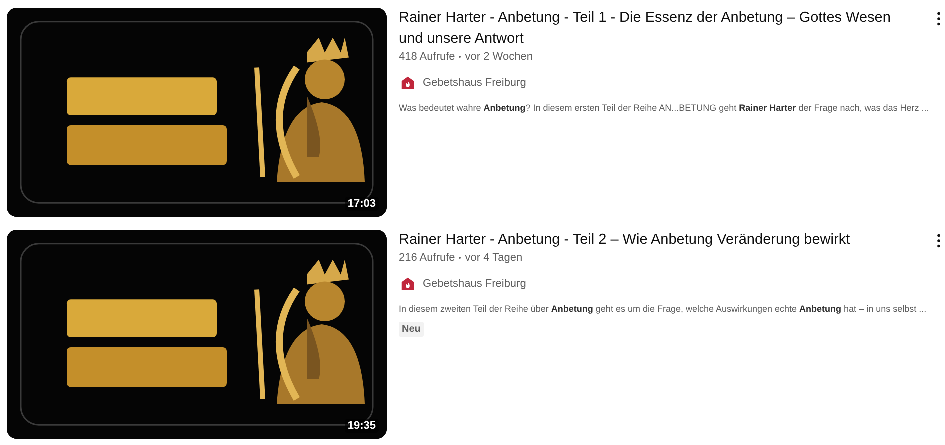 Image resolution: width=945 pixels, height=445 pixels. Describe the element at coordinates (427, 258) in the screenshot. I see `view-count: 216 Aufrufe` at that location.